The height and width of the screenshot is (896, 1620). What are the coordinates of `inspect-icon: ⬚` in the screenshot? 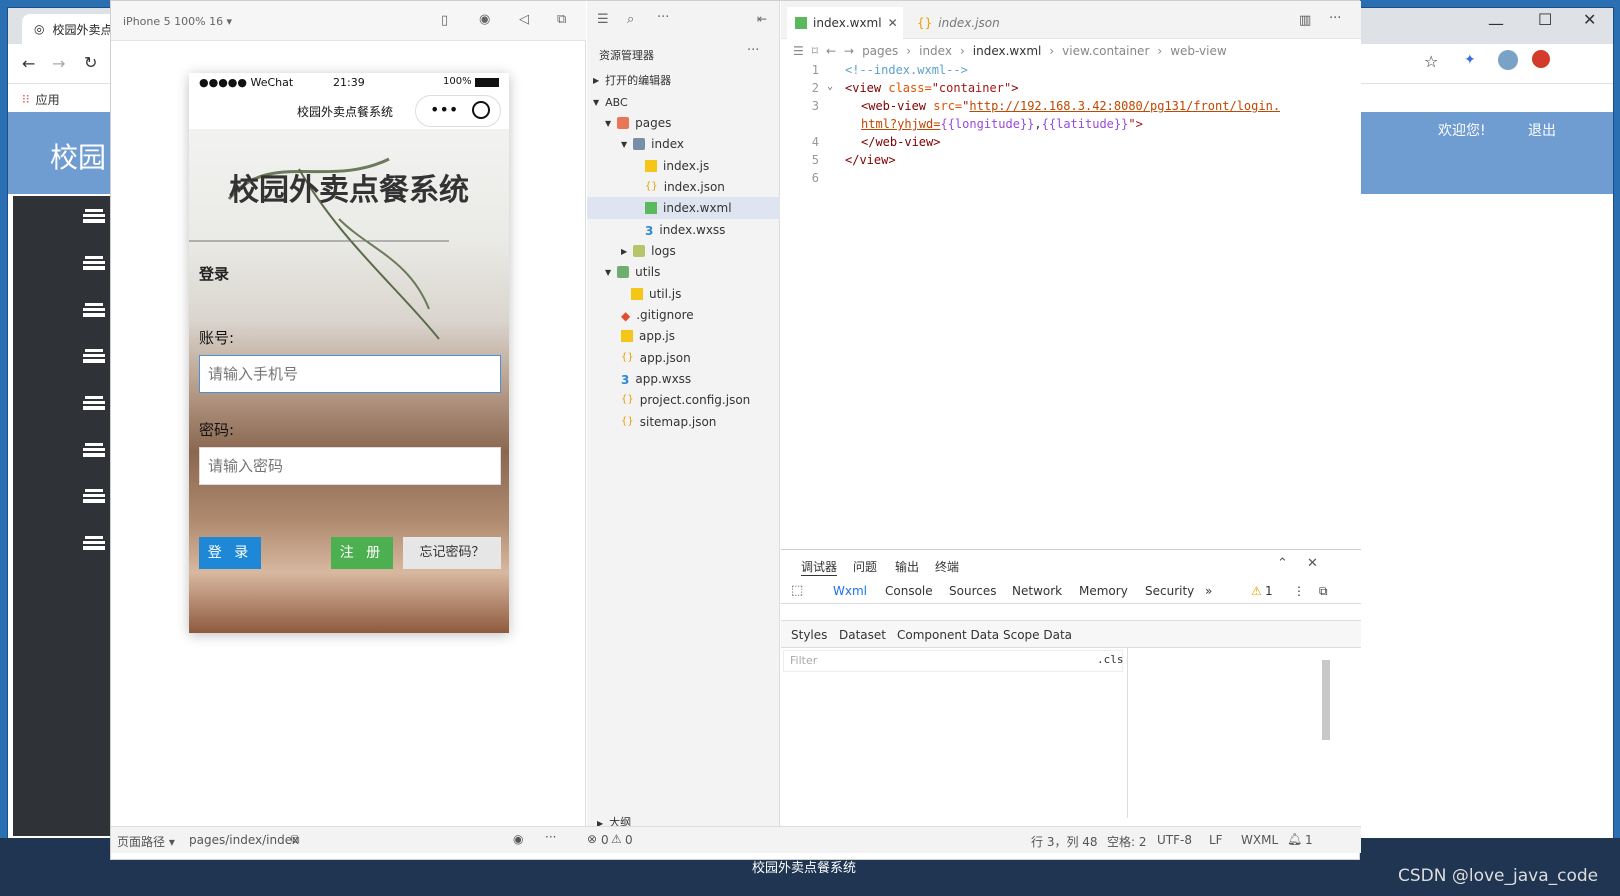 It's located at (797, 590).